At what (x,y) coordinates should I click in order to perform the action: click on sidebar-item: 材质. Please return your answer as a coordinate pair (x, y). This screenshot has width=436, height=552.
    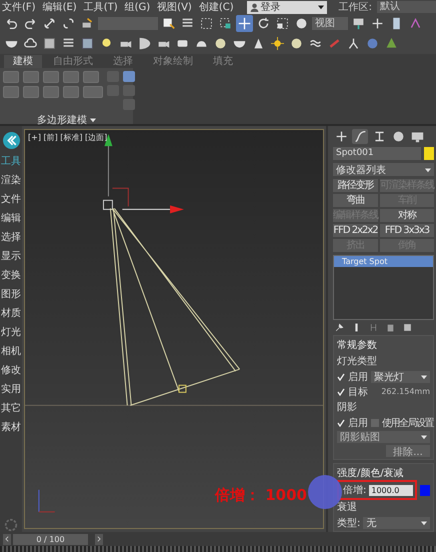
    Looking at the image, I should click on (11, 313).